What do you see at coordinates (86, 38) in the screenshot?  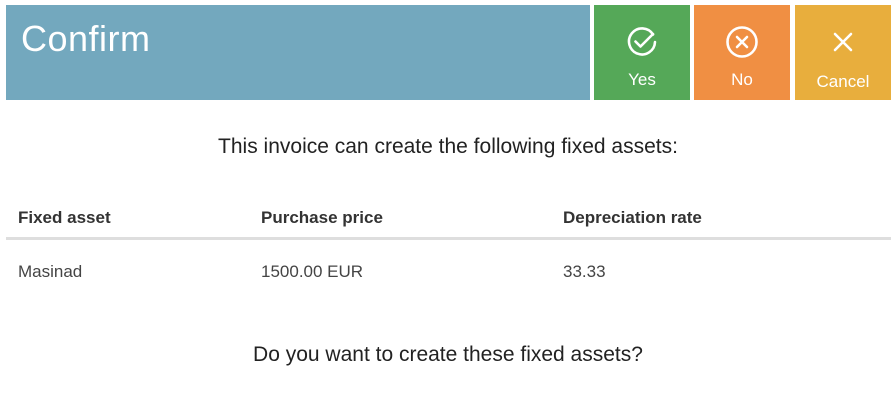 I see `dialog-title: Confirm` at bounding box center [86, 38].